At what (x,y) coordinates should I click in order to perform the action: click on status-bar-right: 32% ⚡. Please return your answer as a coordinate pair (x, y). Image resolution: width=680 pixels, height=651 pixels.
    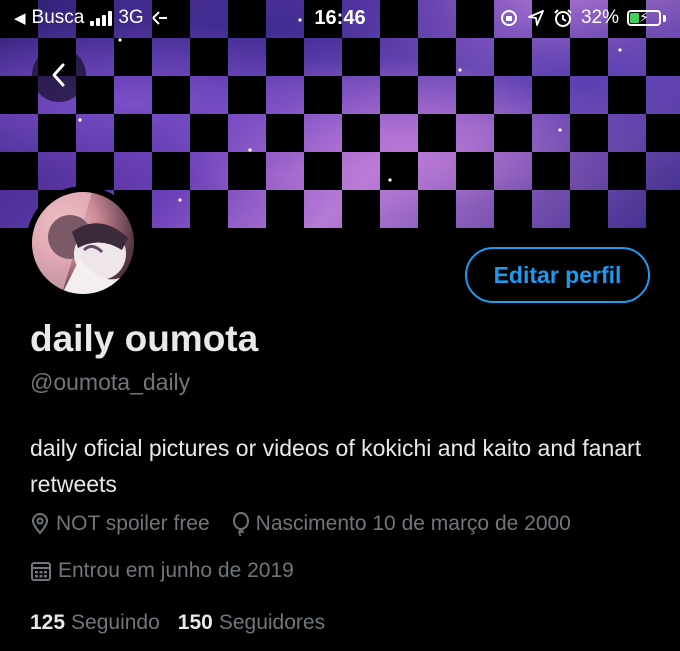
    Looking at the image, I should click on (582, 18).